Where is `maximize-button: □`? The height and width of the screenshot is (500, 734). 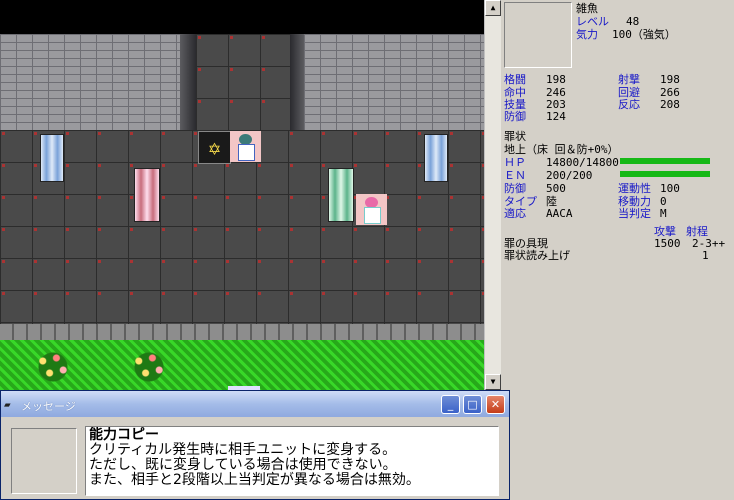 maximize-button: □ is located at coordinates (472, 404).